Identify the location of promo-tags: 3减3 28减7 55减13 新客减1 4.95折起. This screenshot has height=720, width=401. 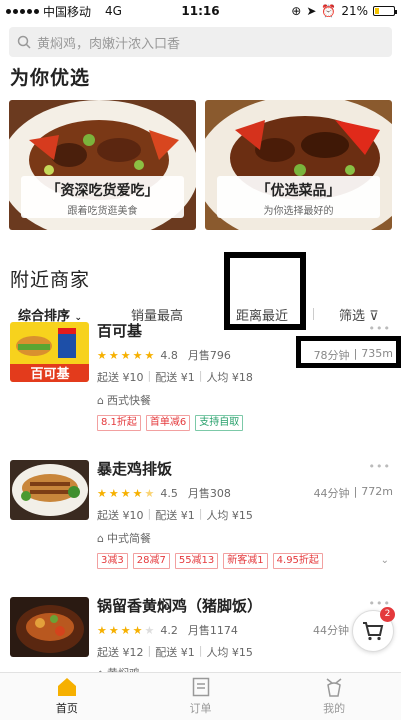
(210, 561).